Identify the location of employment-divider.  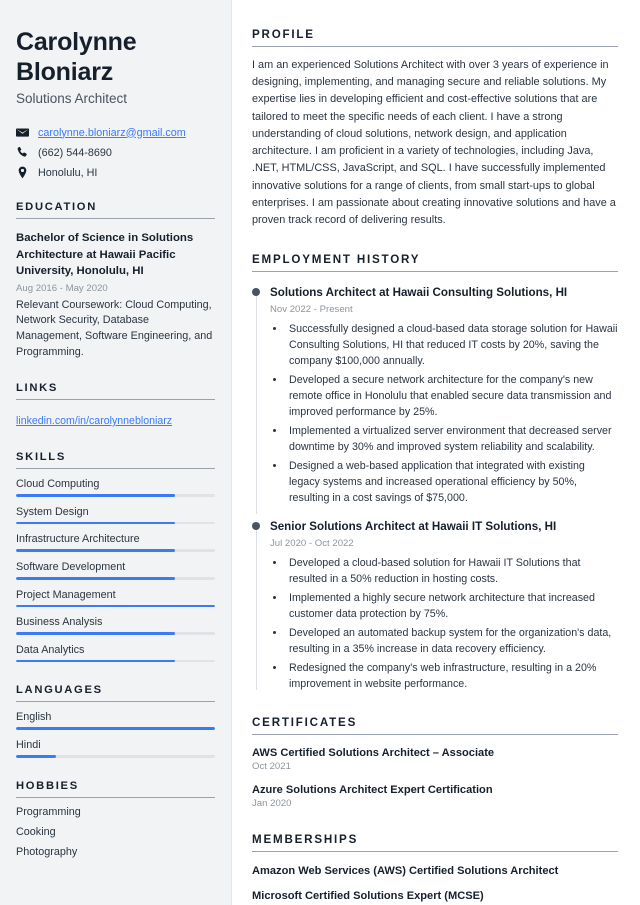
(435, 272).